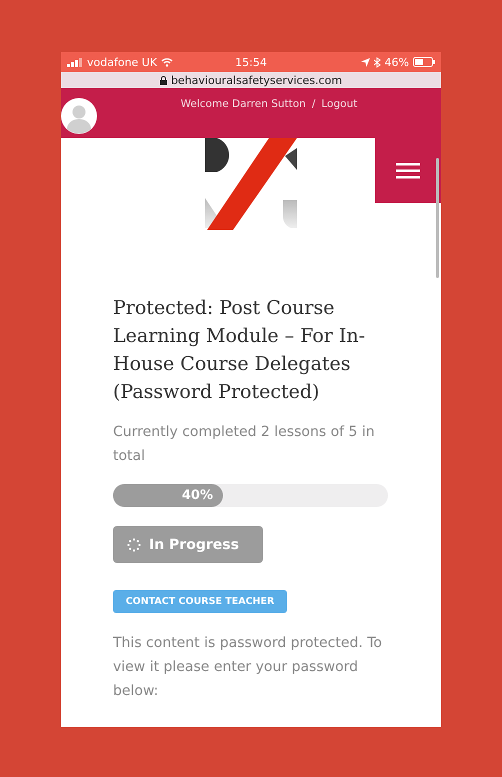 This screenshot has height=777, width=502. Describe the element at coordinates (251, 184) in the screenshot. I see `logo-icon` at that location.